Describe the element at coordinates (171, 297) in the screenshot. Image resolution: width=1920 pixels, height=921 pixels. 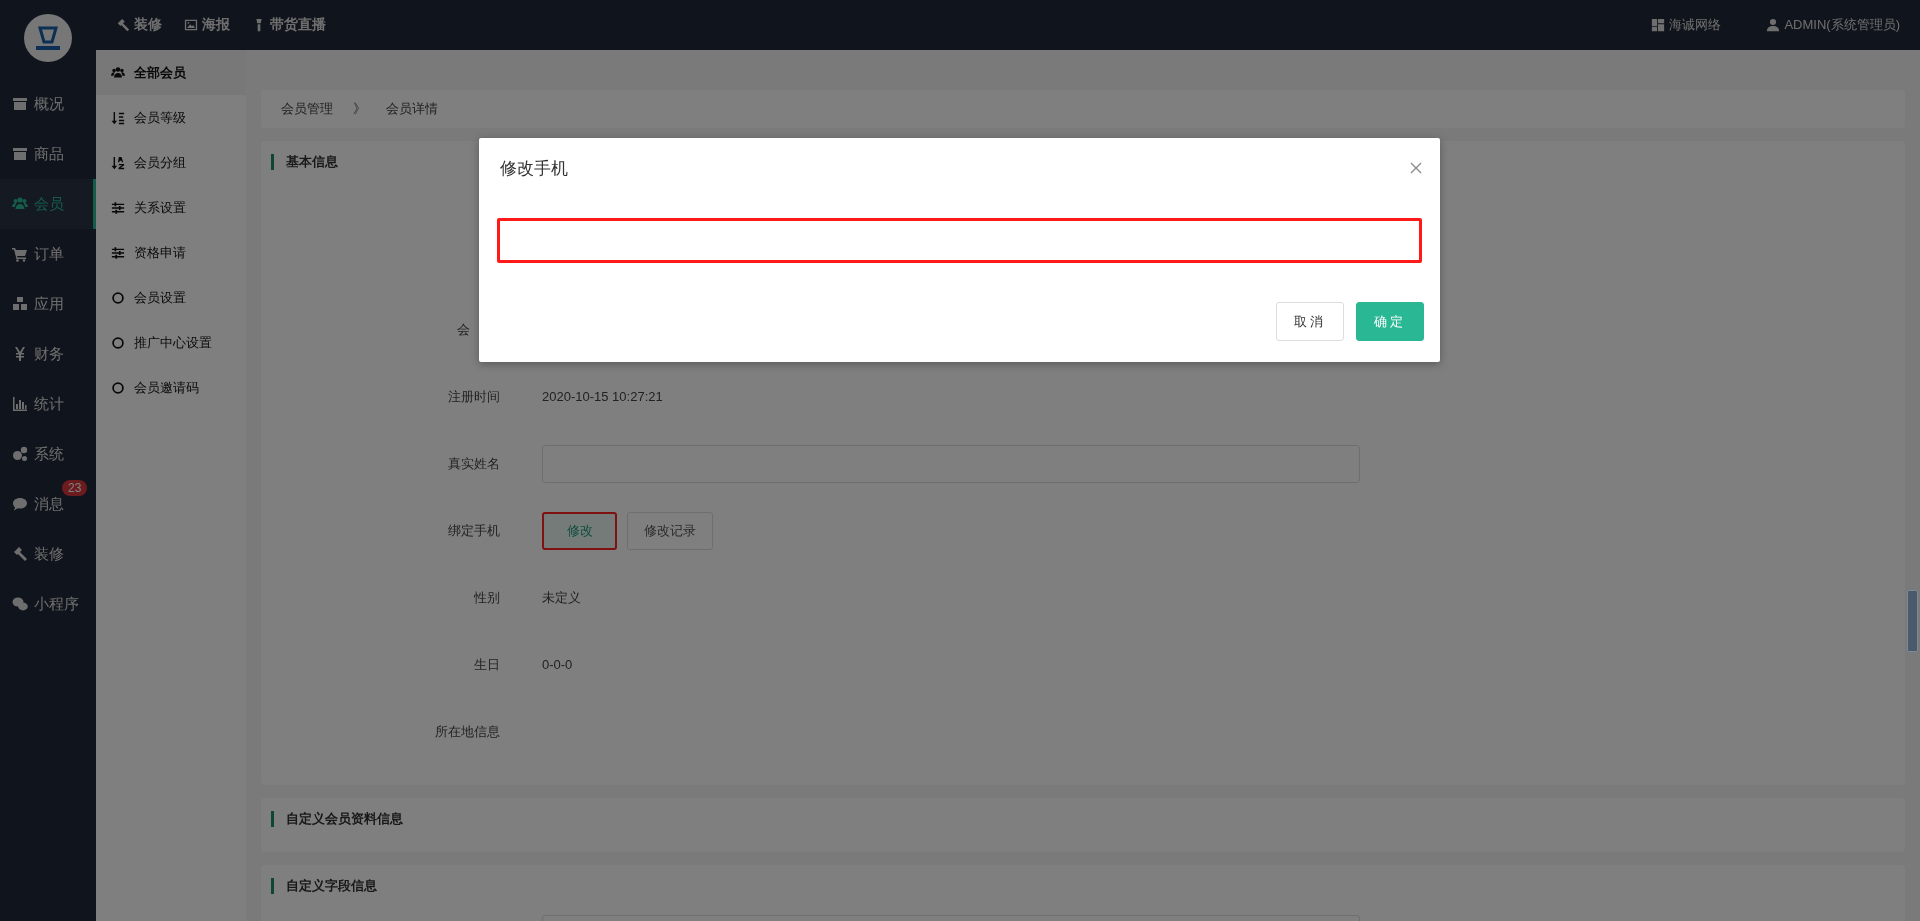
I see `submenu-item: 会员设置` at that location.